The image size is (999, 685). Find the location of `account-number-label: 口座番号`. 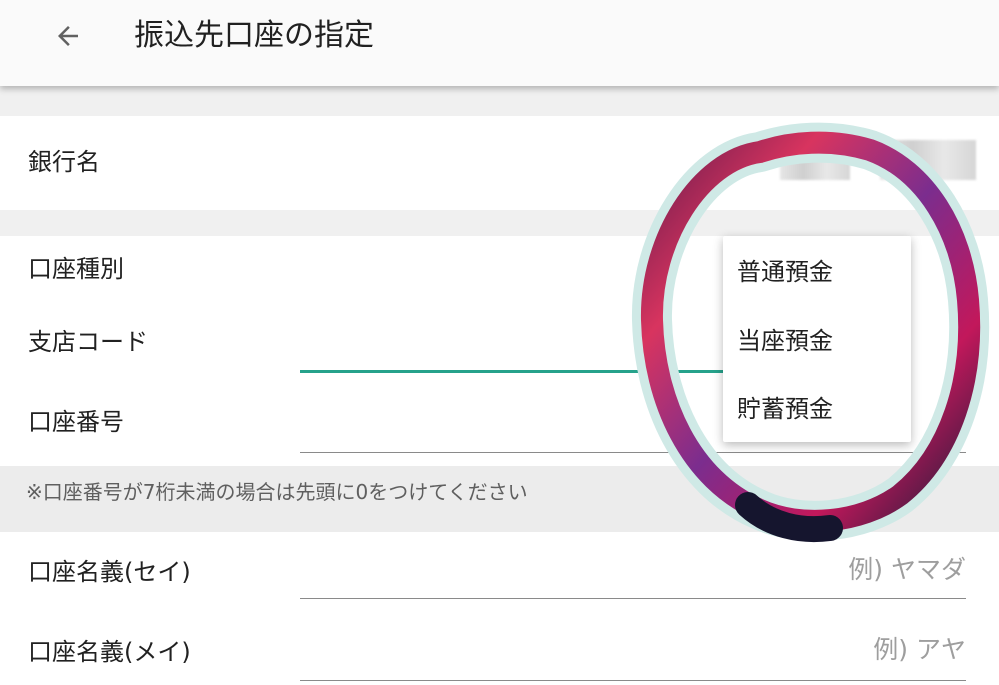

account-number-label: 口座番号 is located at coordinates (76, 422).